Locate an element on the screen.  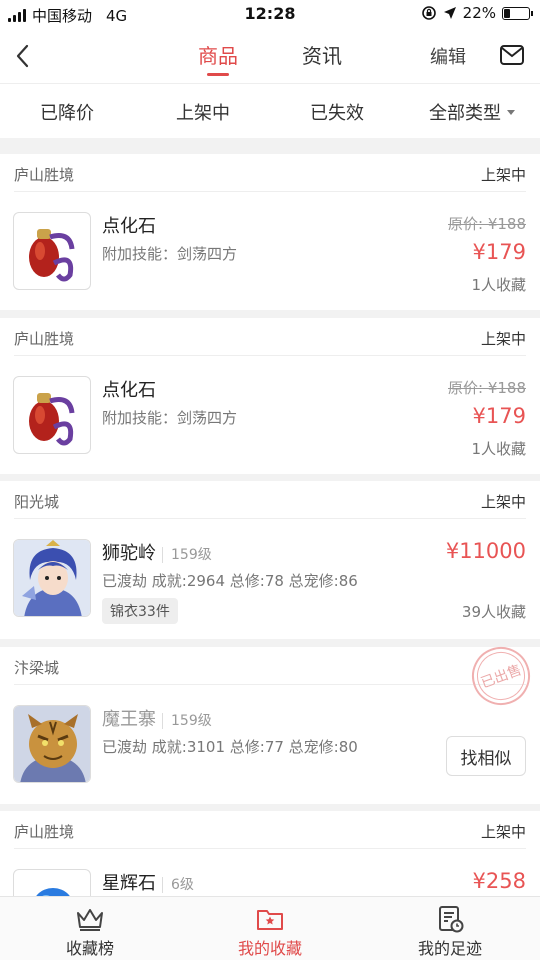
item-subtitle: 已渡劫 成就:3101 总修:77 总宠修:80 is located at coordinates (230, 747).